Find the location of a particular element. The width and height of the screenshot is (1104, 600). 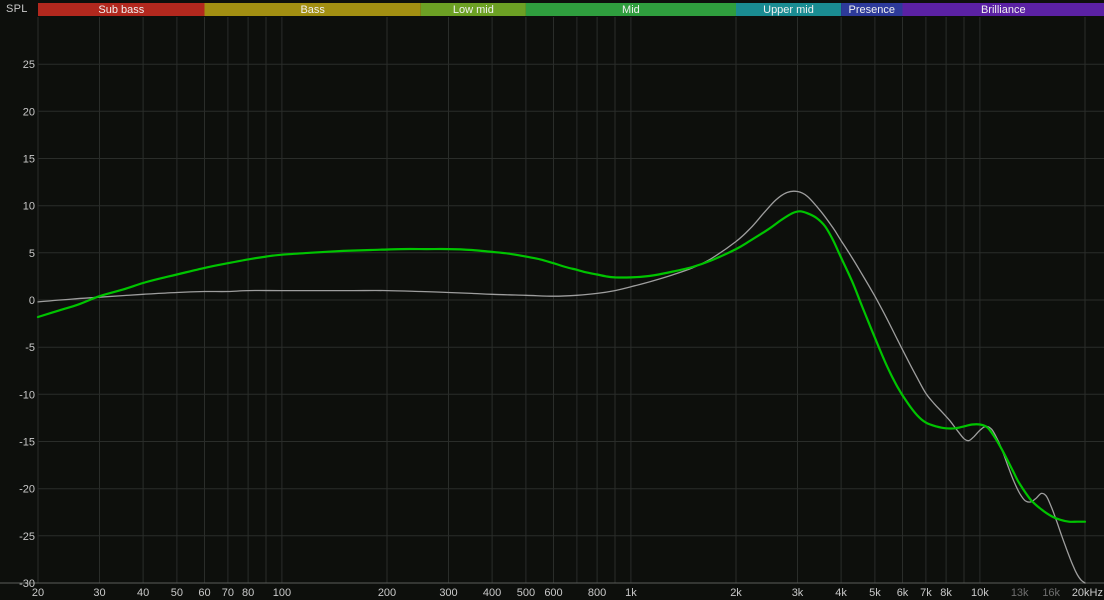

x-tick-label: 8k is located at coordinates (946, 593).